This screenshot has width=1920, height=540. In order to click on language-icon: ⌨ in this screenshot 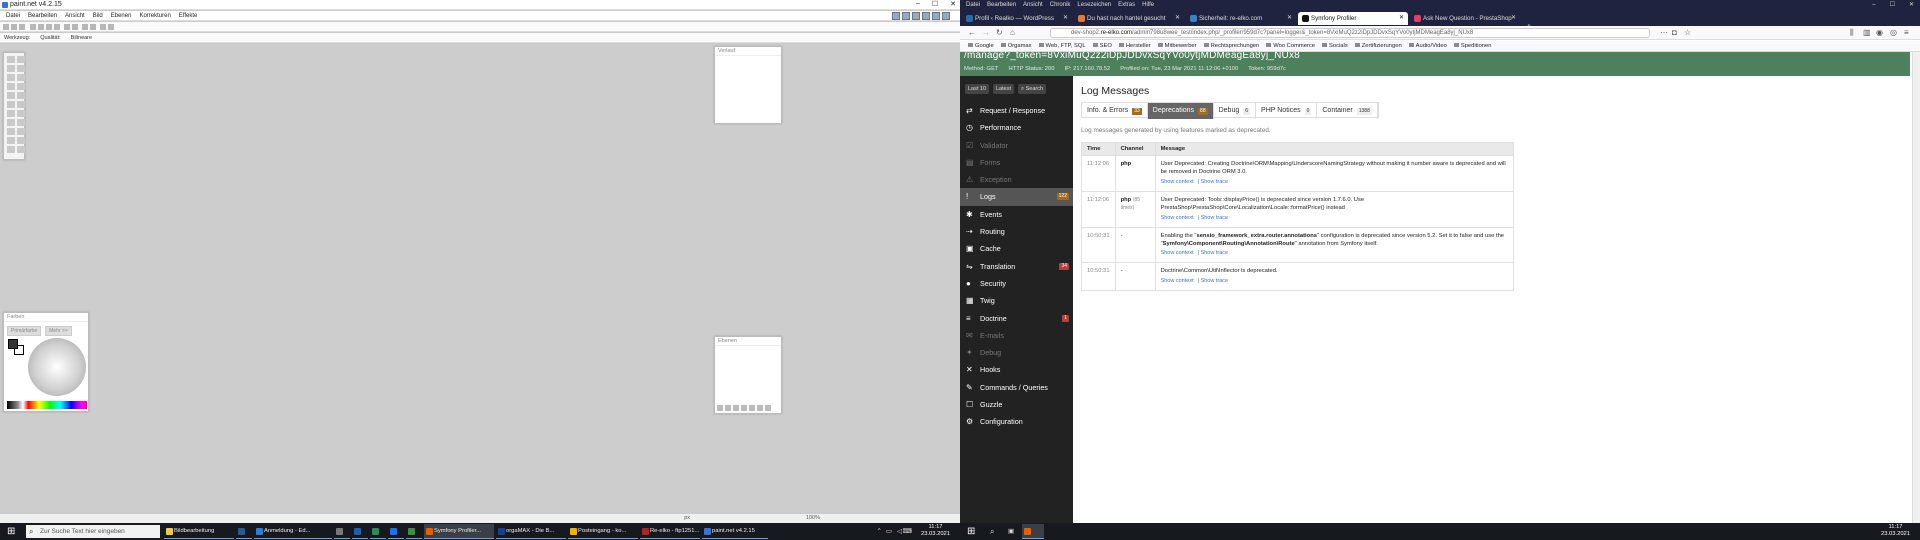, I will do `click(907, 531)`.